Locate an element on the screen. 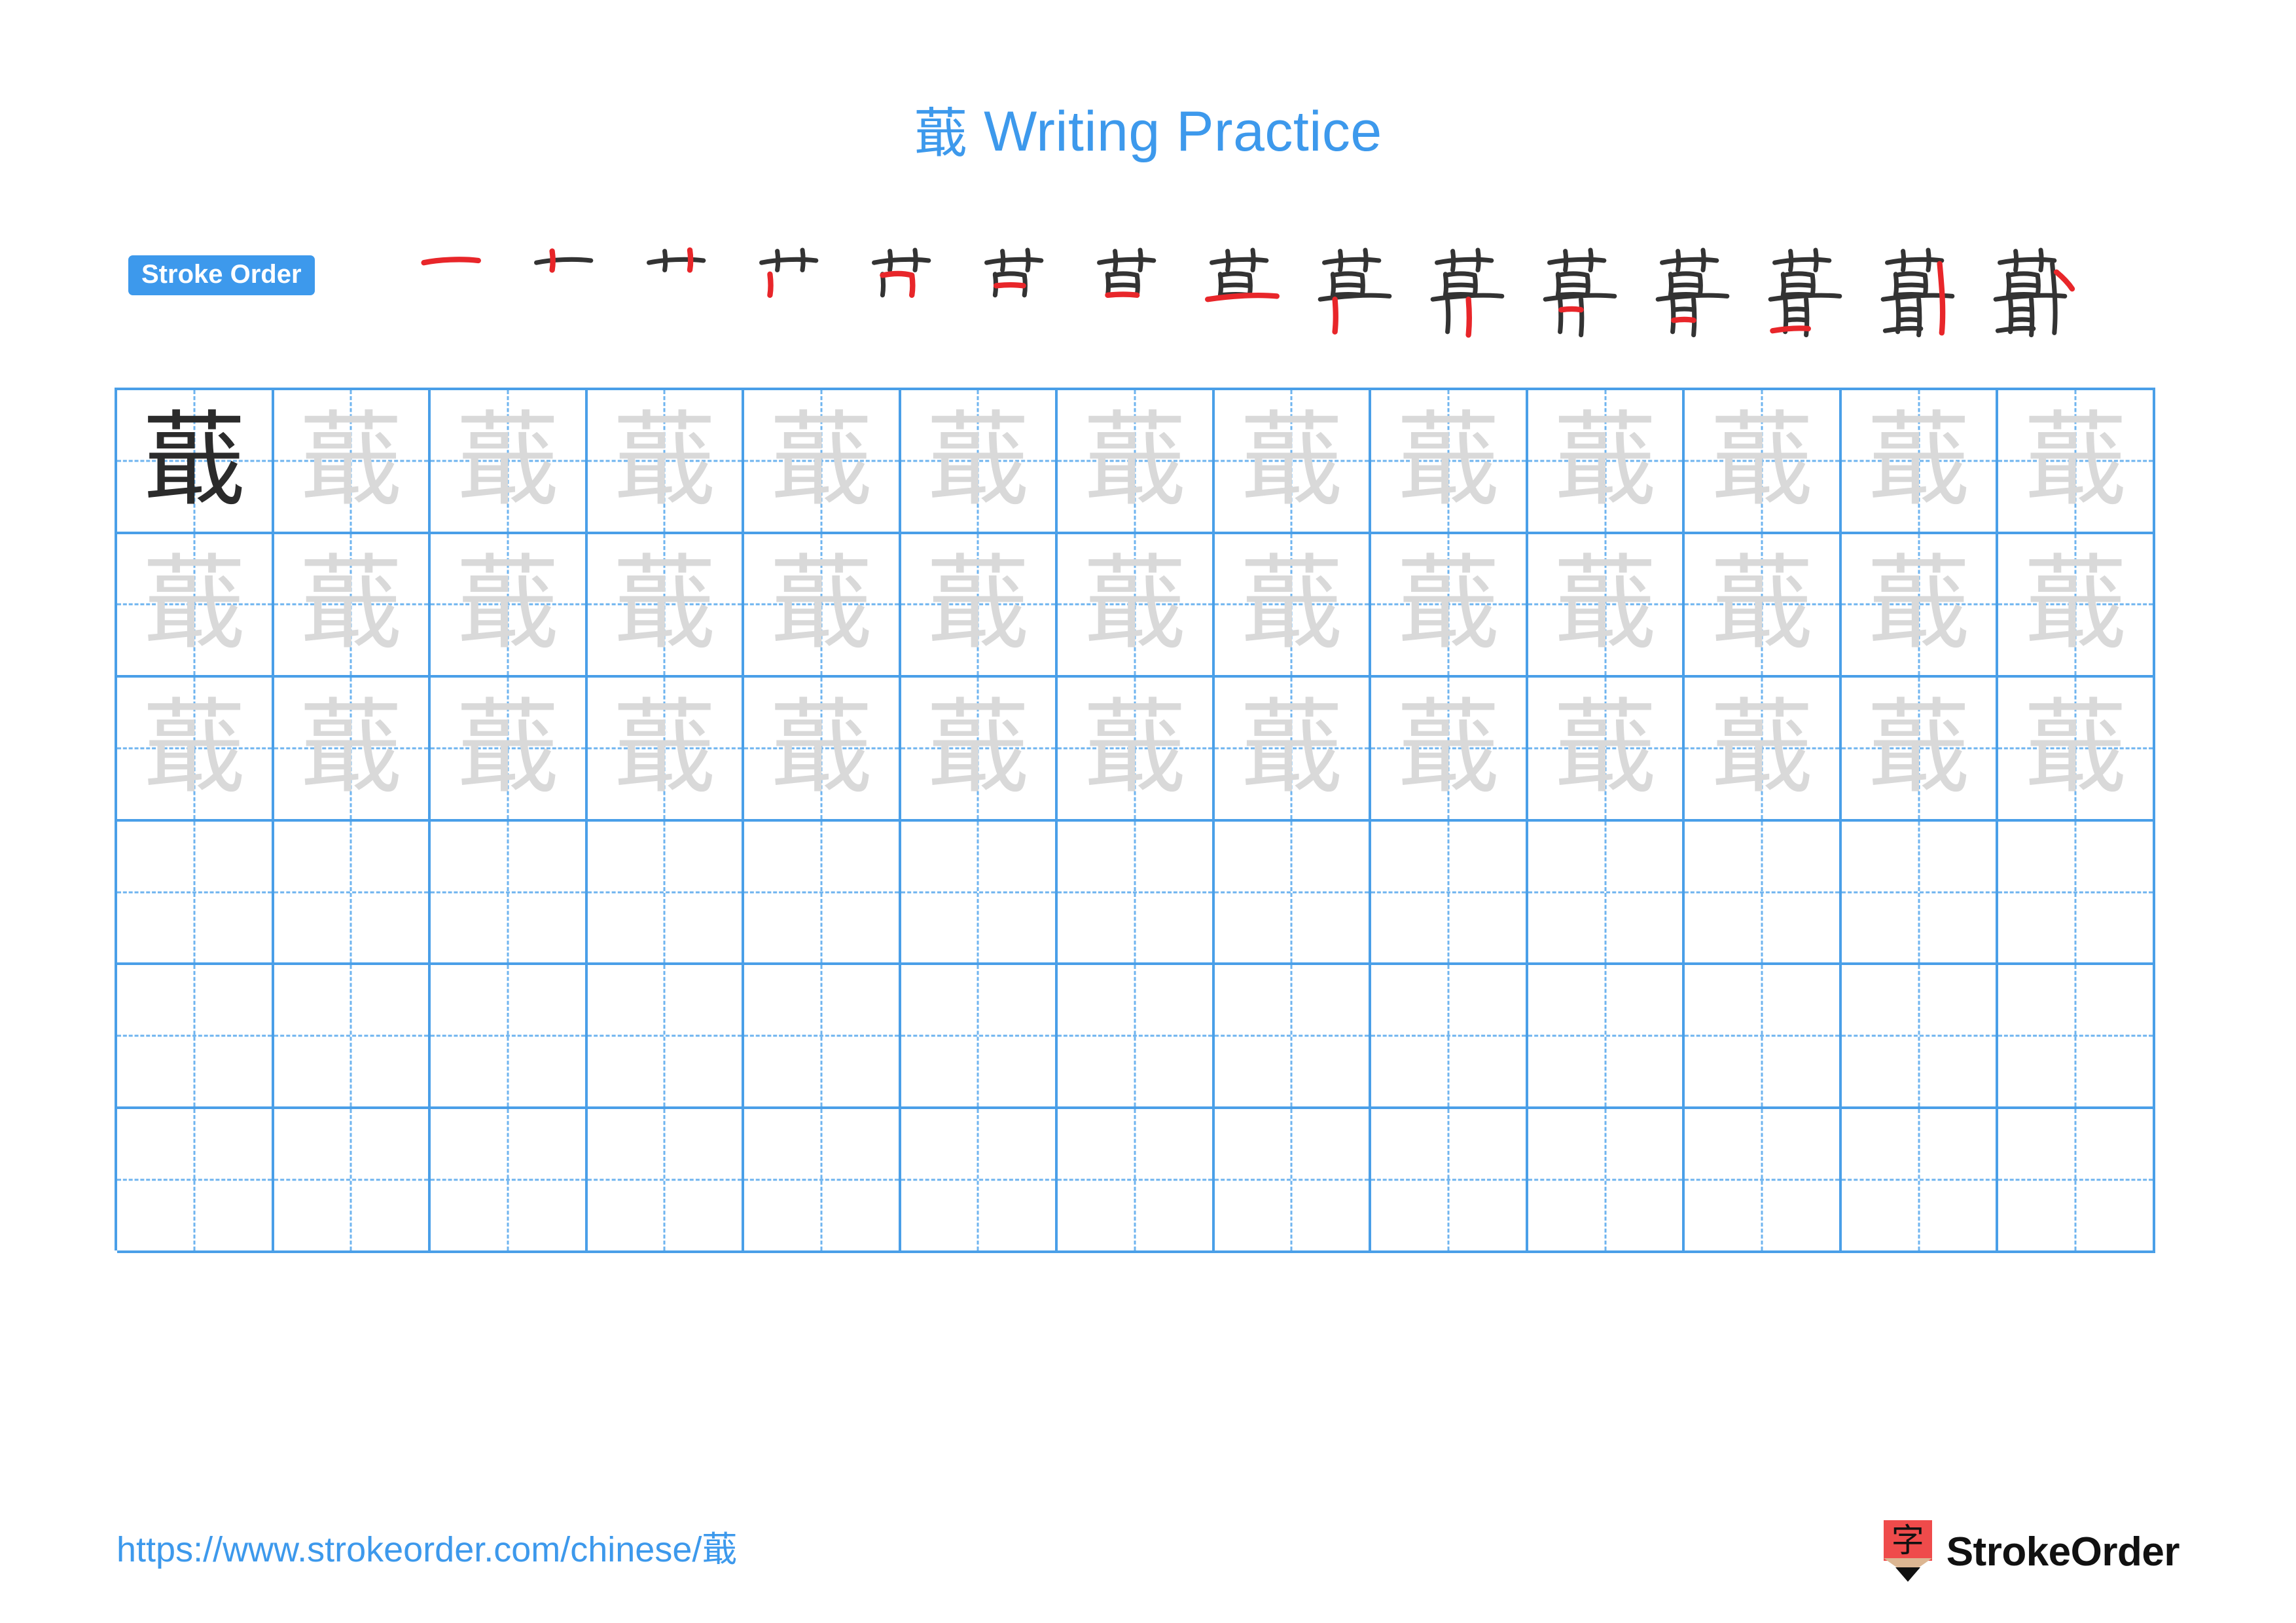 This screenshot has width=2296, height=1623. title-suffix: Writing Practice is located at coordinates (1174, 131).